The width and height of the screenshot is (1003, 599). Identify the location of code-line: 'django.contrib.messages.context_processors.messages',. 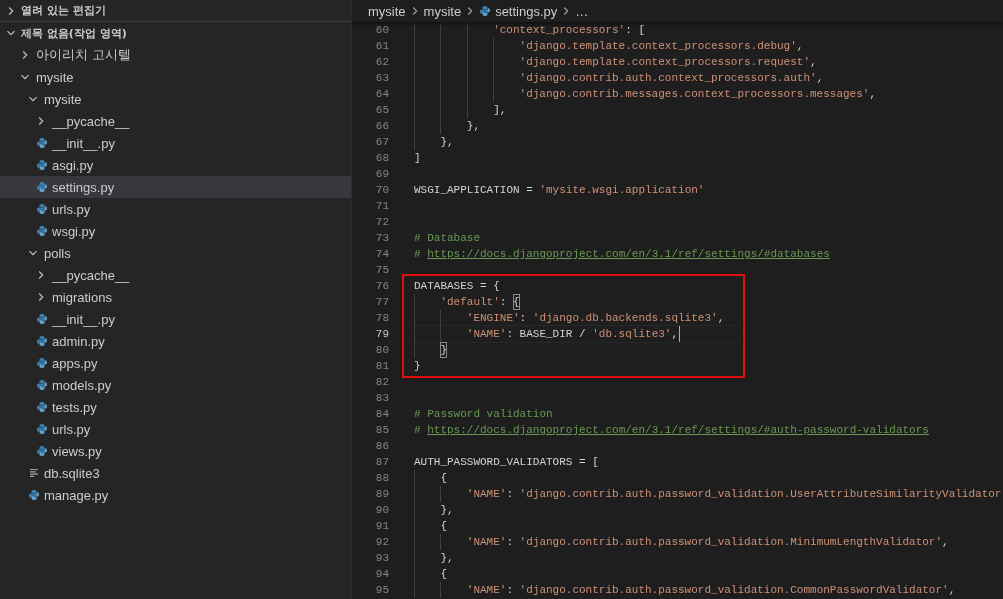
(645, 94).